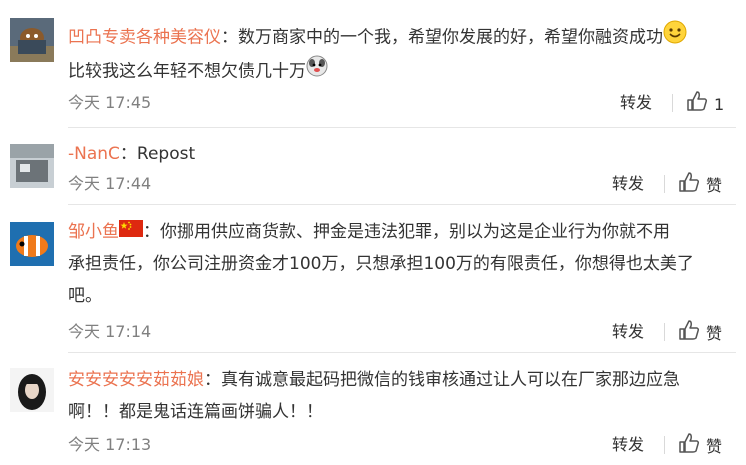  I want to click on timestamp: 今天 17:44, so click(110, 183).